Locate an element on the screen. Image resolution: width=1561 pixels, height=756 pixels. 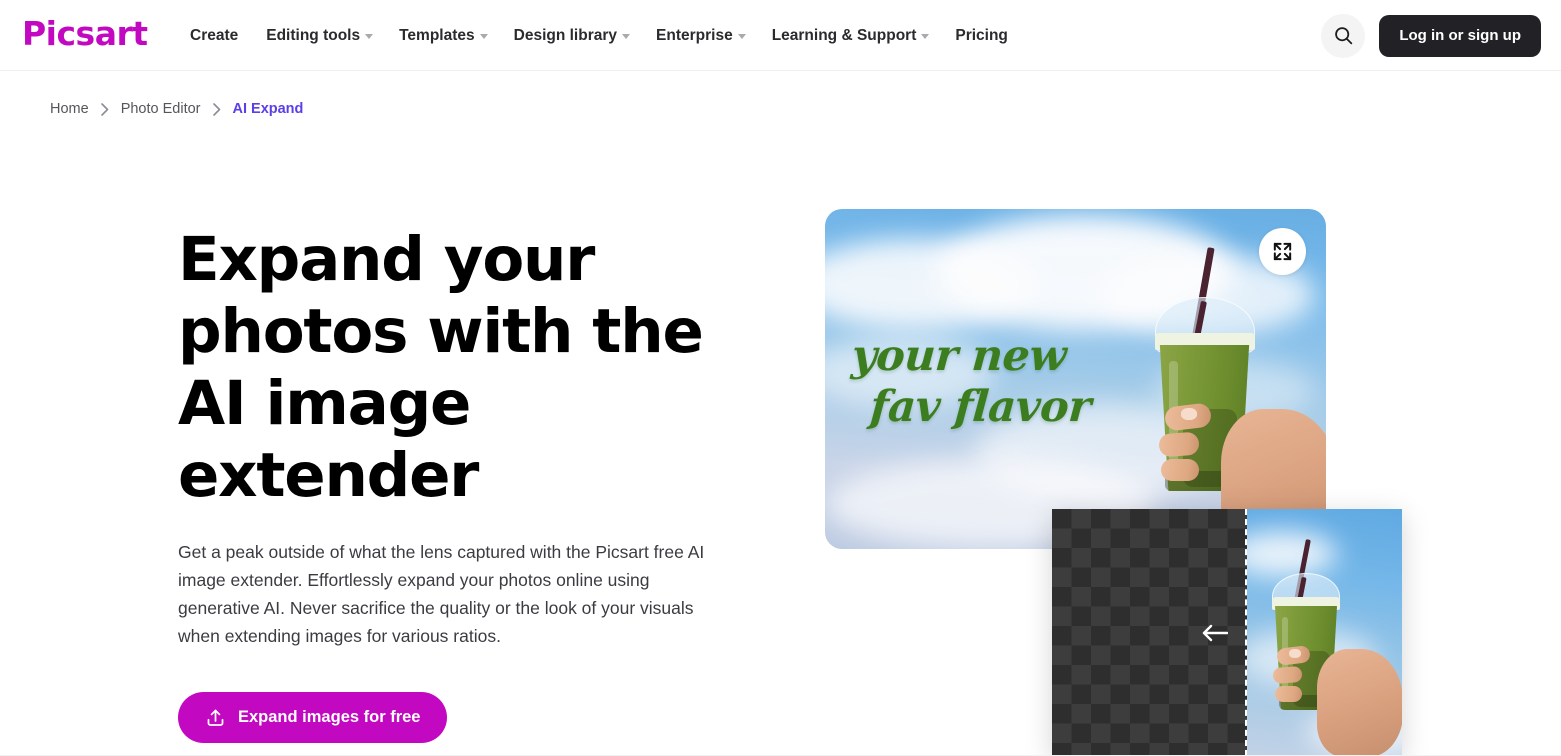
breadcrumb-item-photo-editor: Photo Editor is located at coordinates (161, 109).